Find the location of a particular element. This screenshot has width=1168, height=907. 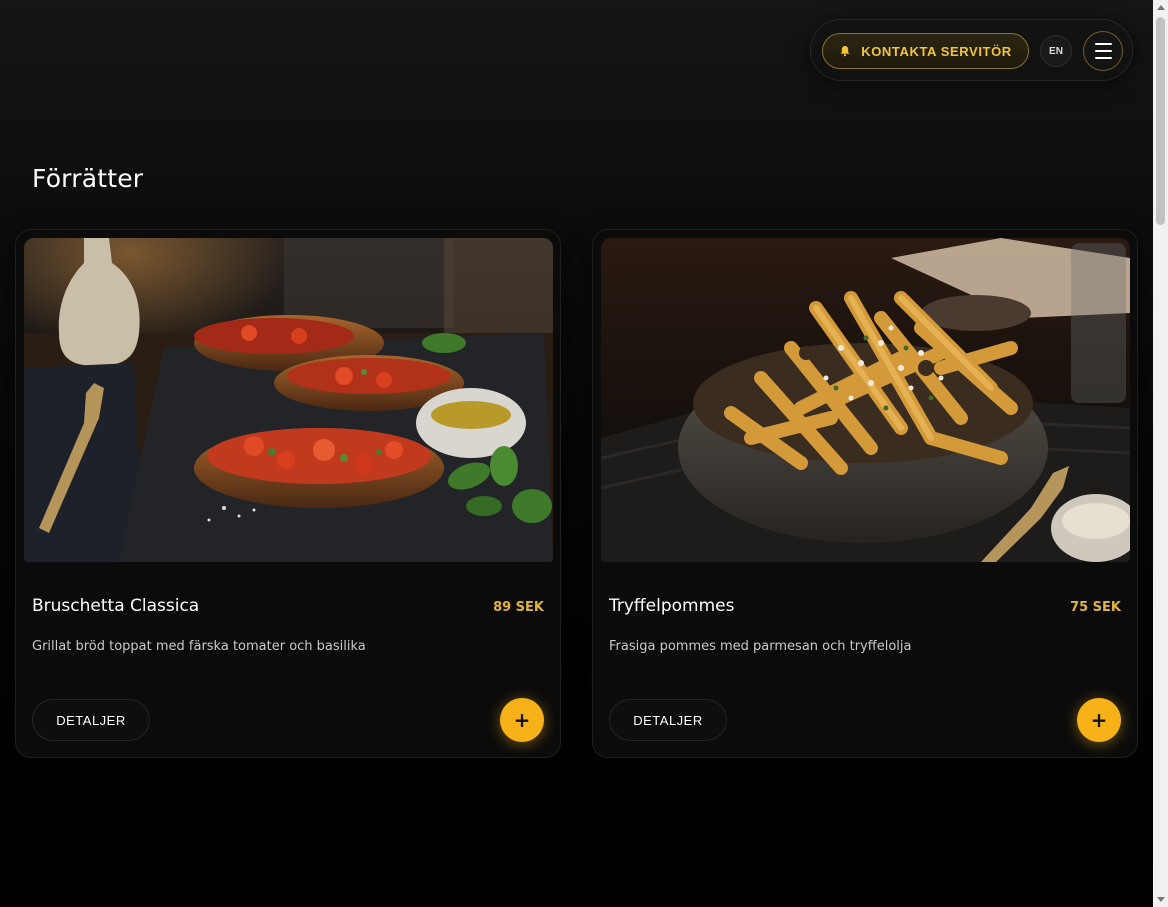

scroll-down-icon is located at coordinates (1161, 899).